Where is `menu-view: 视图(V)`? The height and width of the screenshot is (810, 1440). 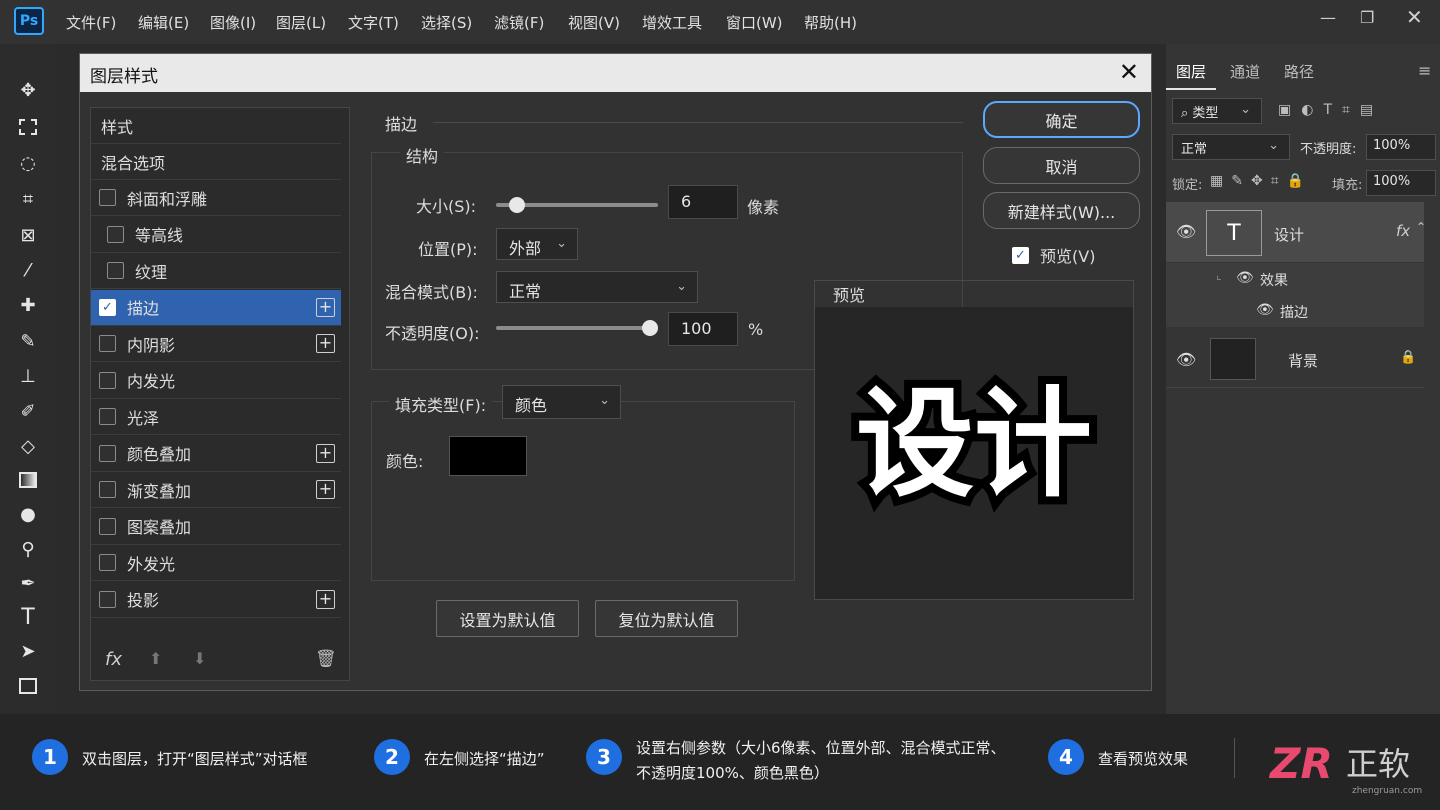
menu-view: 视图(V) is located at coordinates (594, 22).